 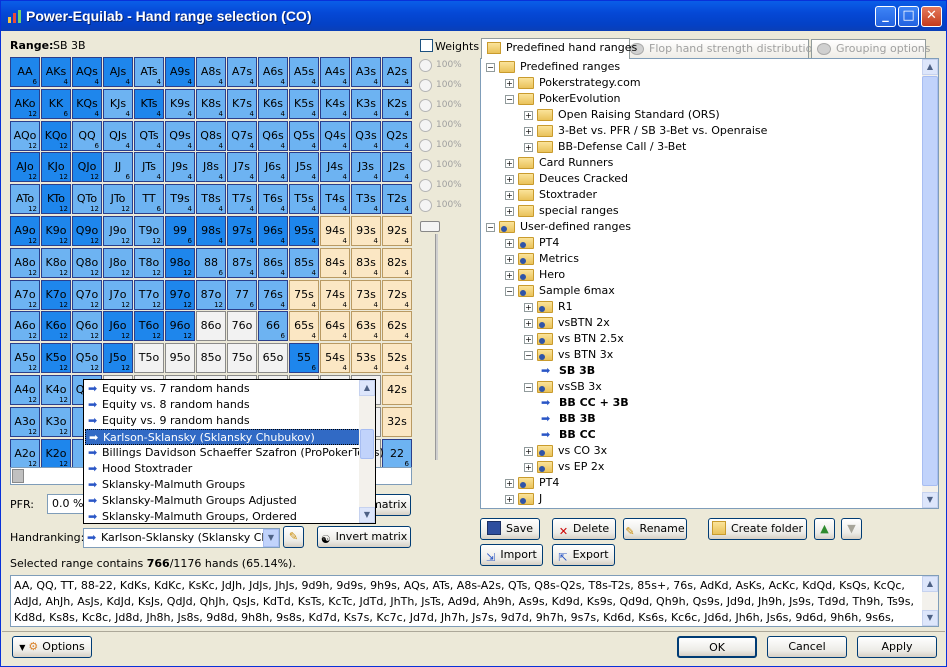 What do you see at coordinates (242, 104) in the screenshot?
I see `hand-cell: K7s 4` at bounding box center [242, 104].